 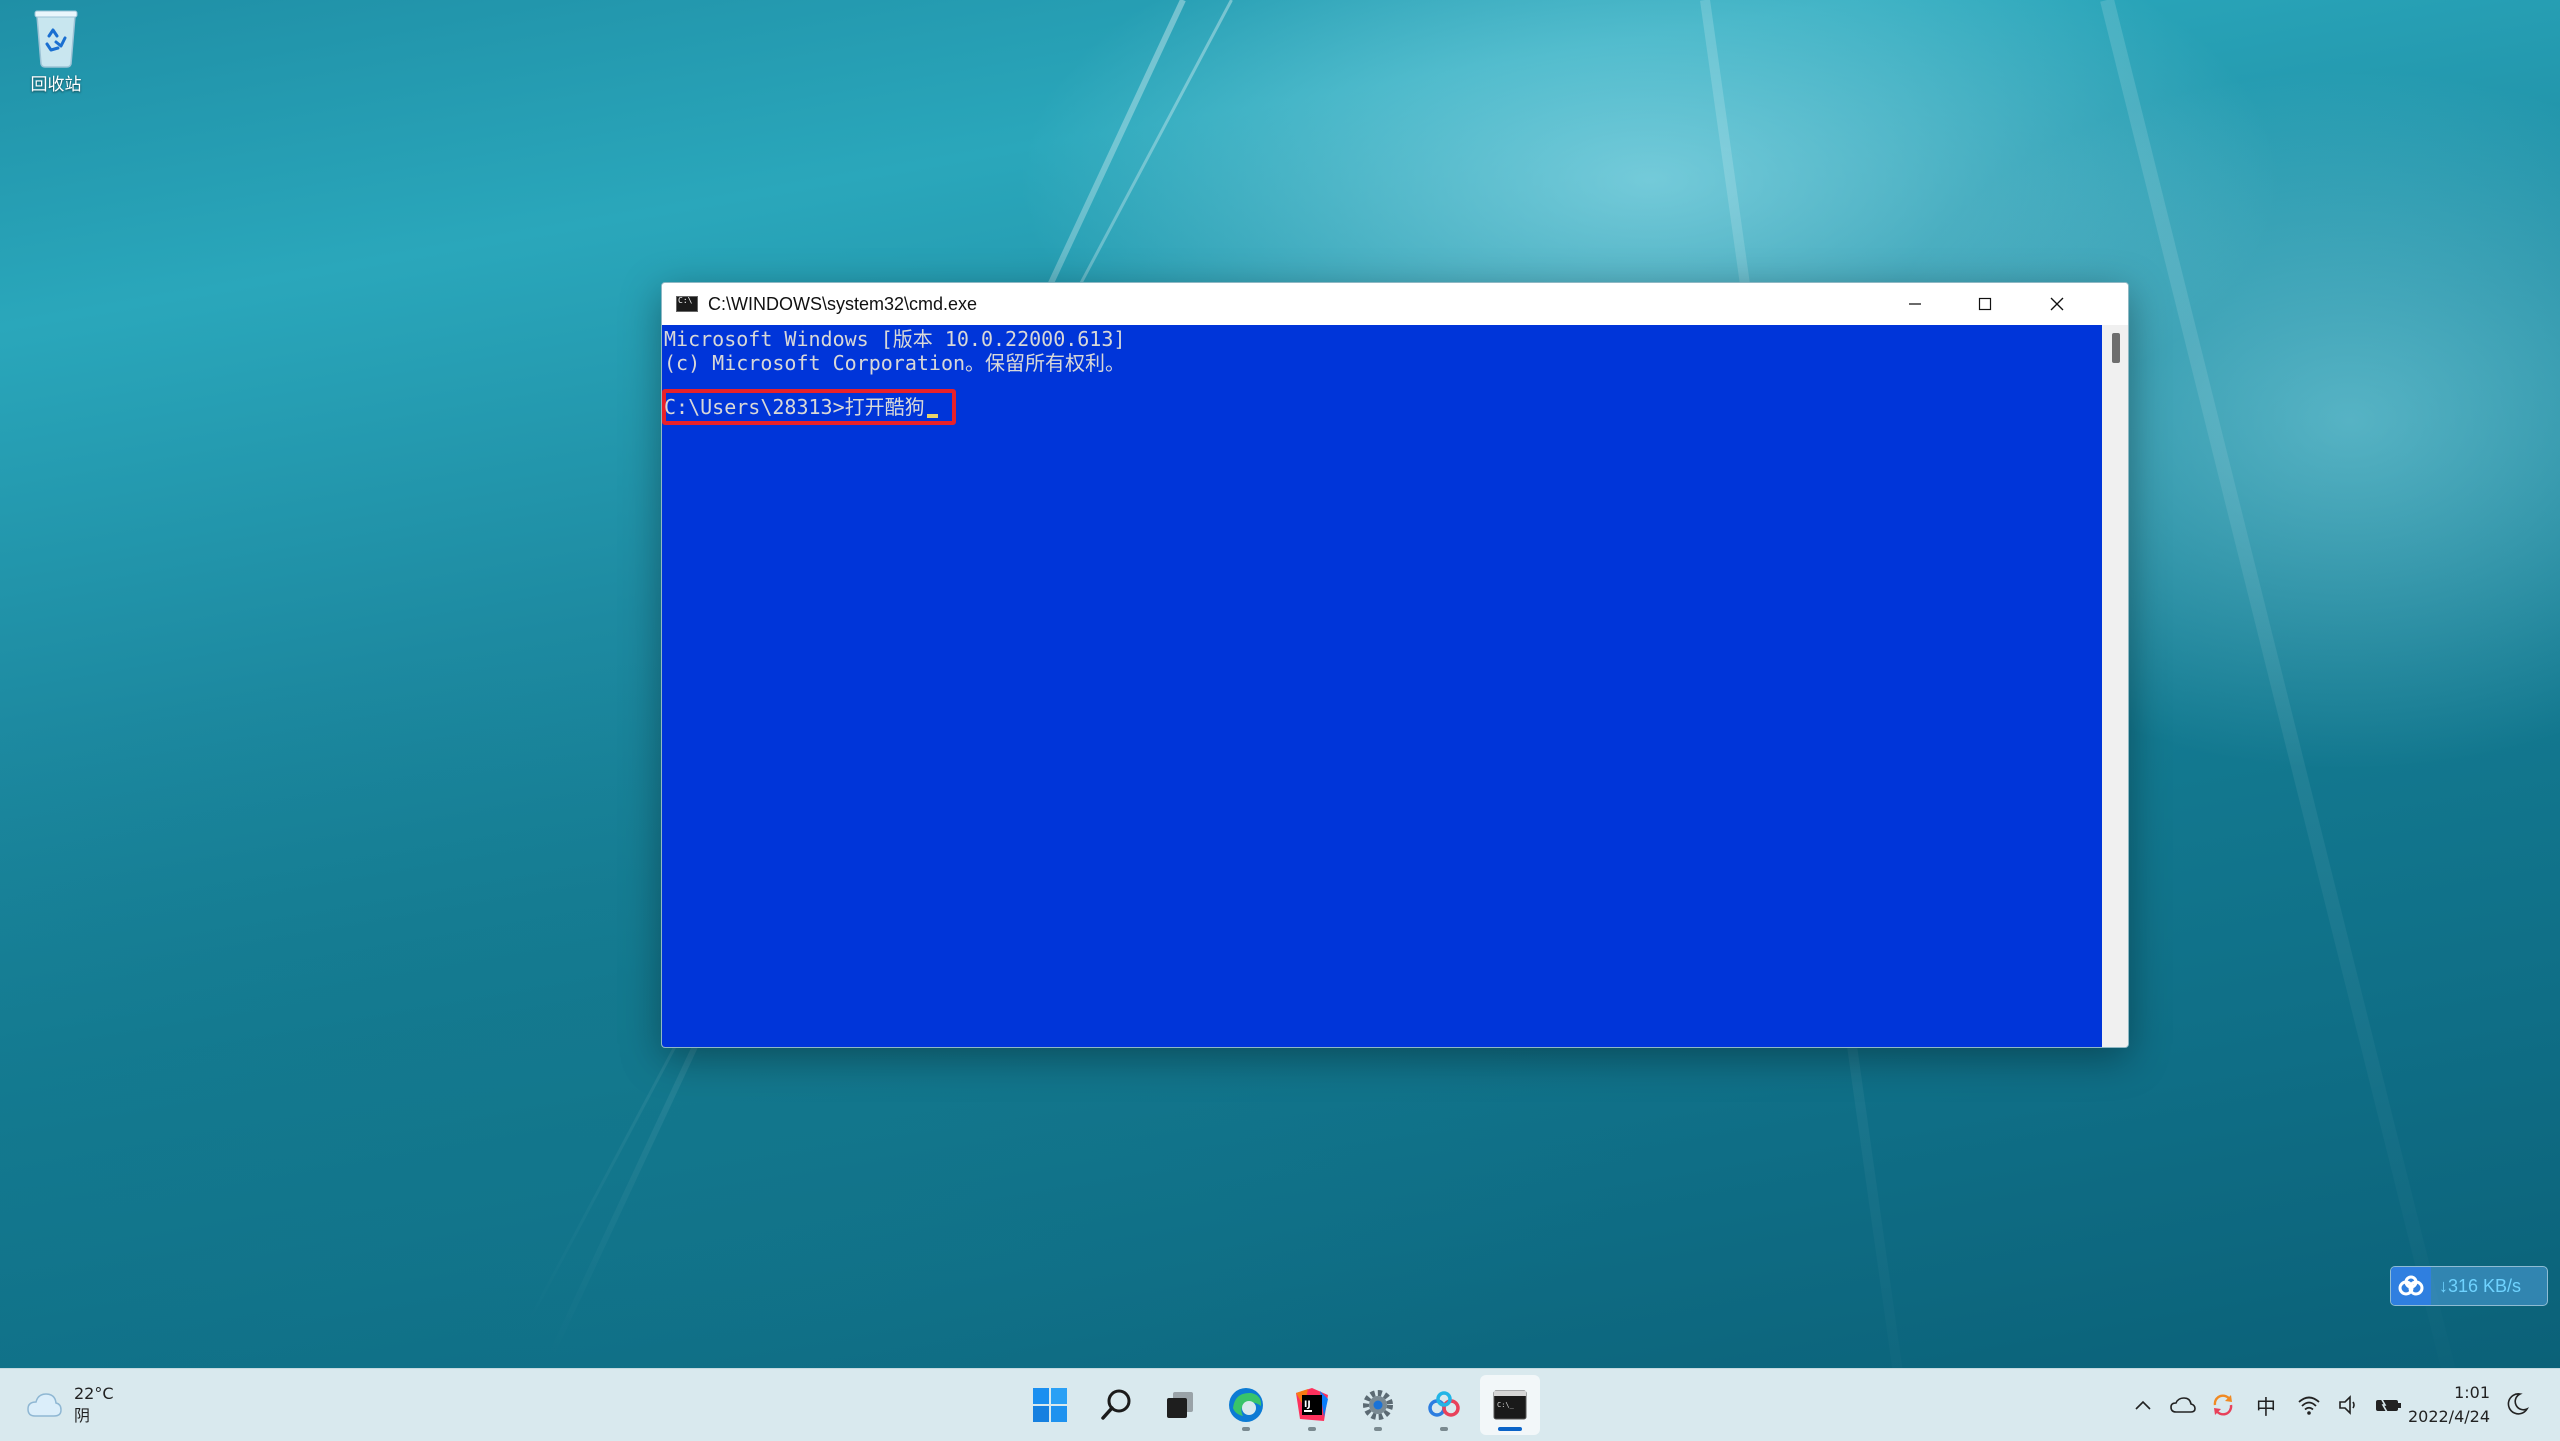 I want to click on sync-icon, so click(x=2223, y=1405).